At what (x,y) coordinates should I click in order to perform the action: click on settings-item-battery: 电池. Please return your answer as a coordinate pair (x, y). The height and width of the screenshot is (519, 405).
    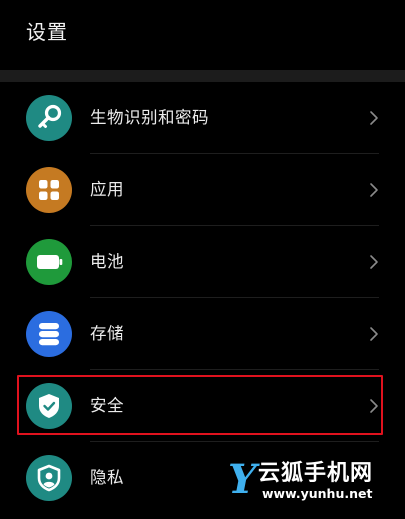
    Looking at the image, I should click on (202, 262).